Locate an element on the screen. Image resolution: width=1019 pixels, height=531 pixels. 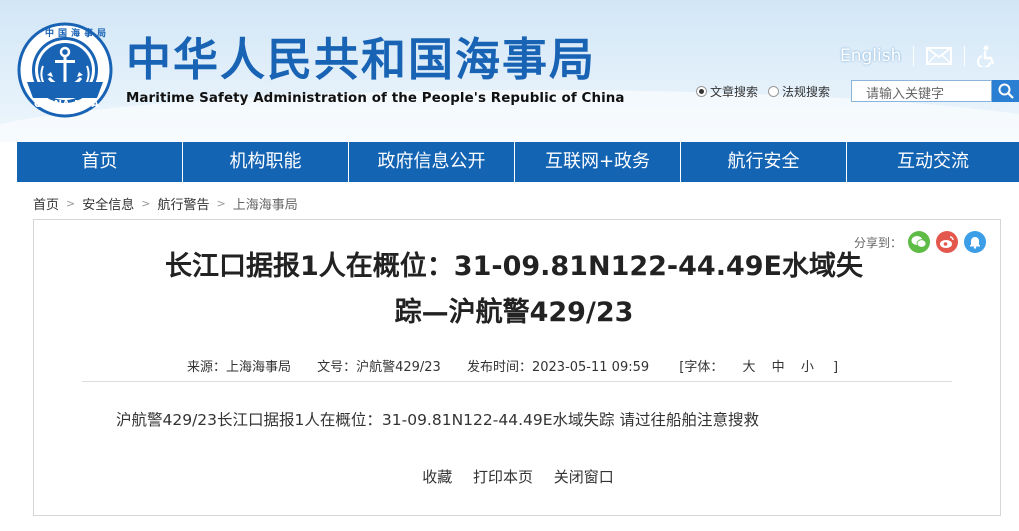
article-title-line-1: 长江口据报1人在概位：31-09.81N122-44.49E水域失 is located at coordinates (514, 266).